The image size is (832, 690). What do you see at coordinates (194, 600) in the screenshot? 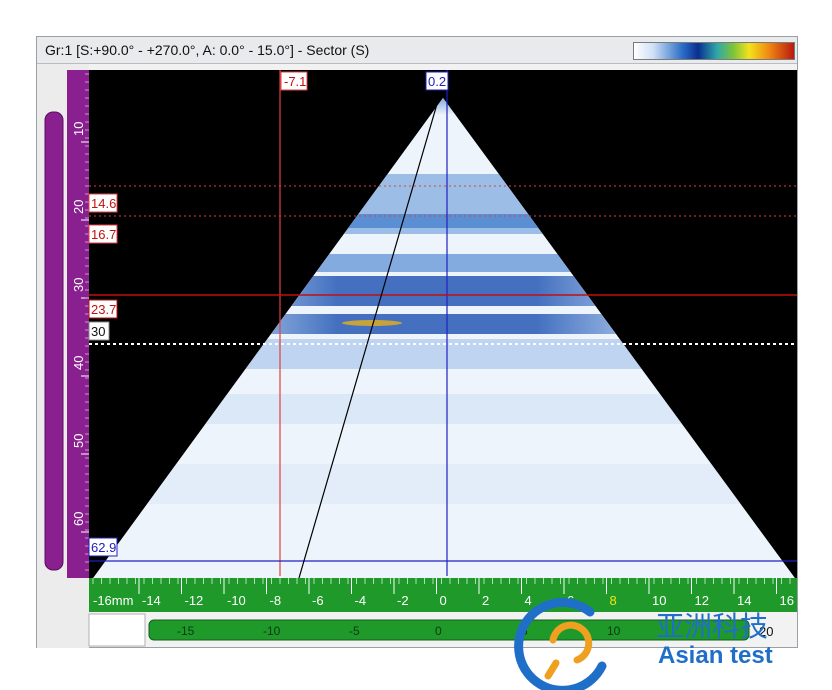
I see `ruler-tick-label: -12` at bounding box center [194, 600].